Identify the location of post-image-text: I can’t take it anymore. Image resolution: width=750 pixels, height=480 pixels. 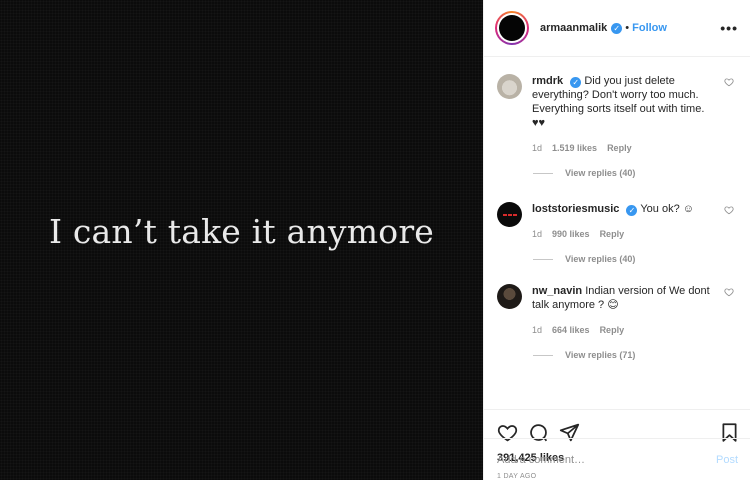
(241, 231).